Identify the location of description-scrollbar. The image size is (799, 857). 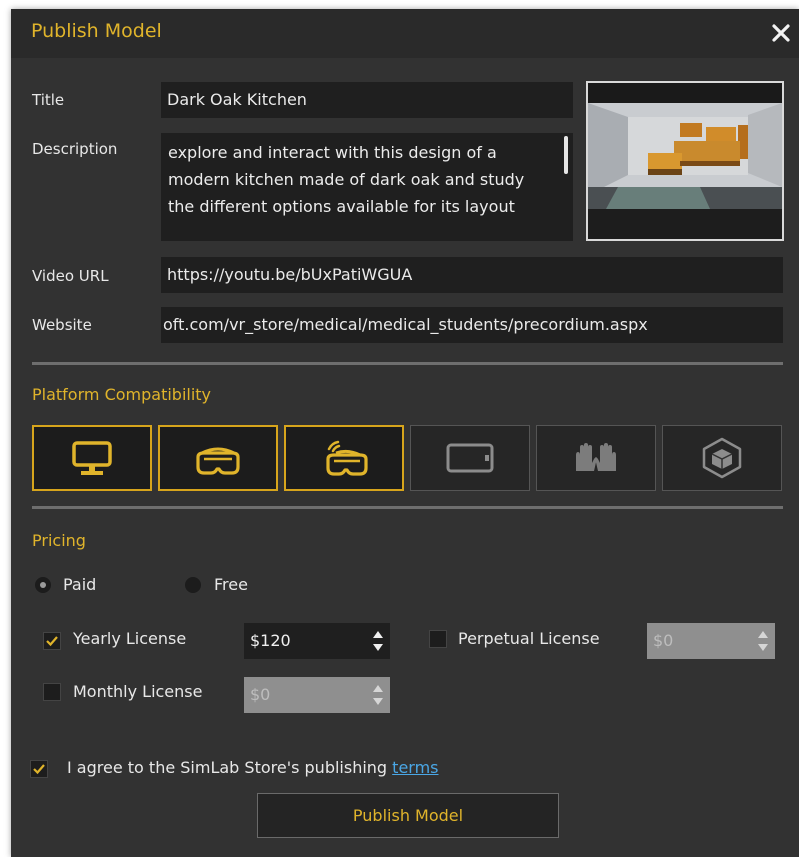
(566, 155).